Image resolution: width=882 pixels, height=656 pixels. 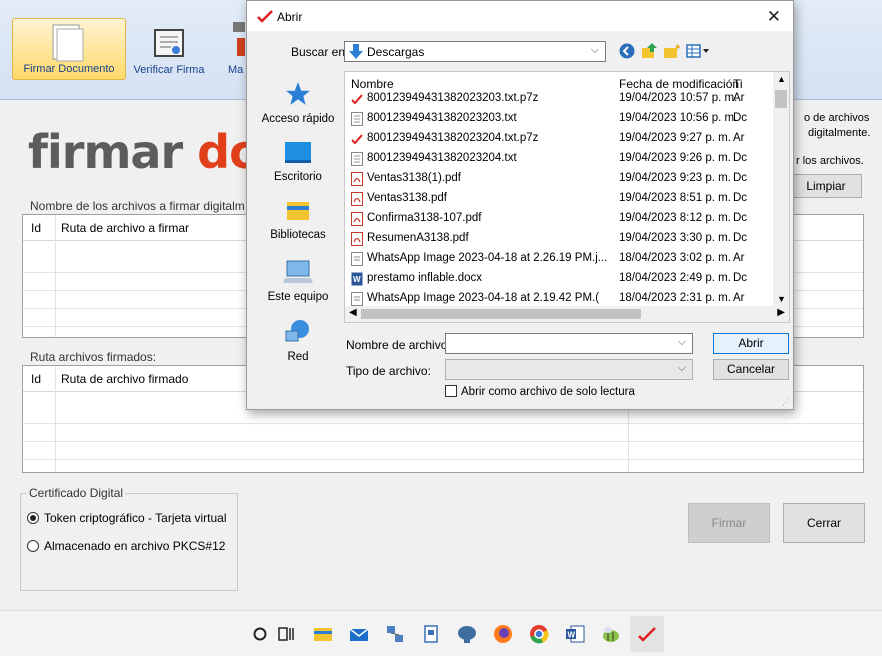 I want to click on image-file-icon, so click(x=357, y=259).